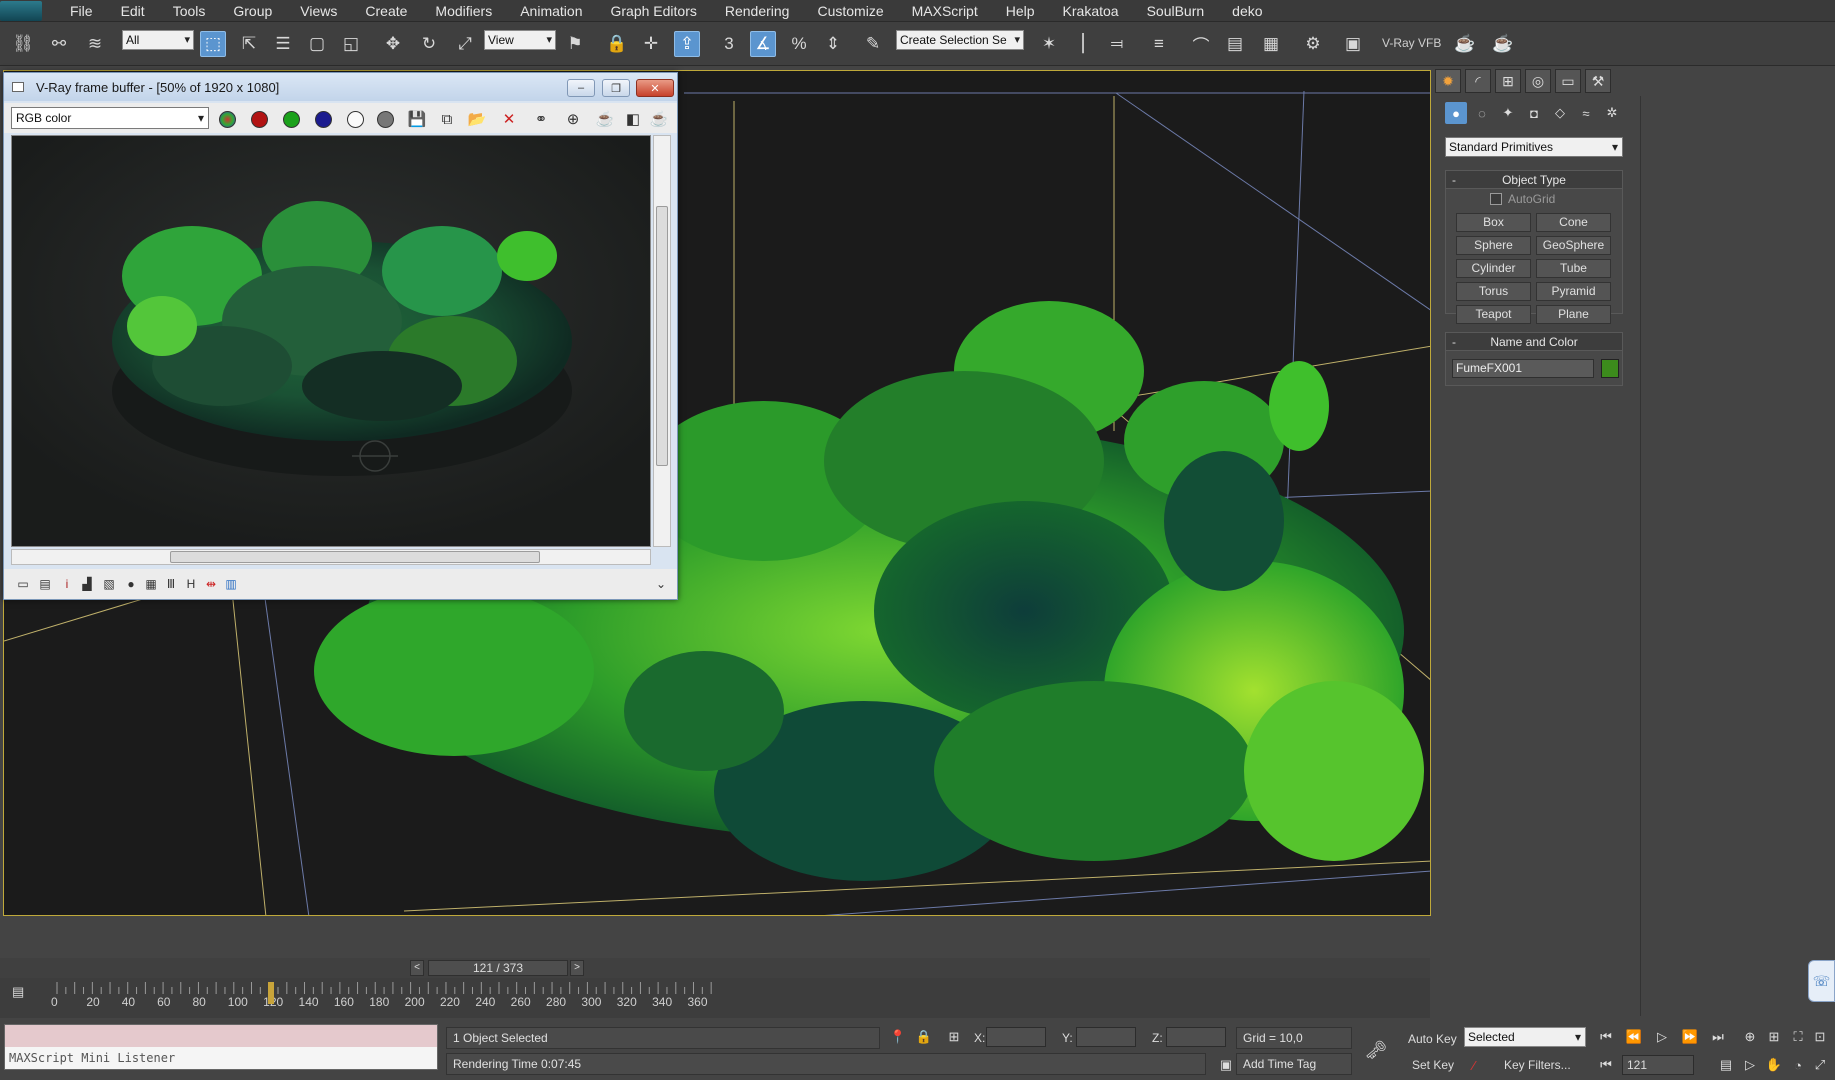  What do you see at coordinates (687, 44) in the screenshot?
I see `keyboard-shortcut-toggle-icon: ⇪` at bounding box center [687, 44].